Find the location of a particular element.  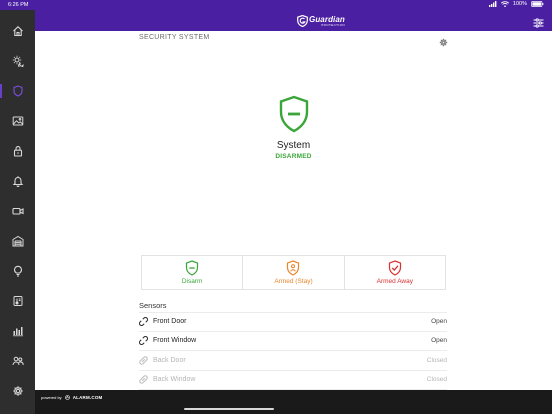

battery-icon is located at coordinates (537, 4).